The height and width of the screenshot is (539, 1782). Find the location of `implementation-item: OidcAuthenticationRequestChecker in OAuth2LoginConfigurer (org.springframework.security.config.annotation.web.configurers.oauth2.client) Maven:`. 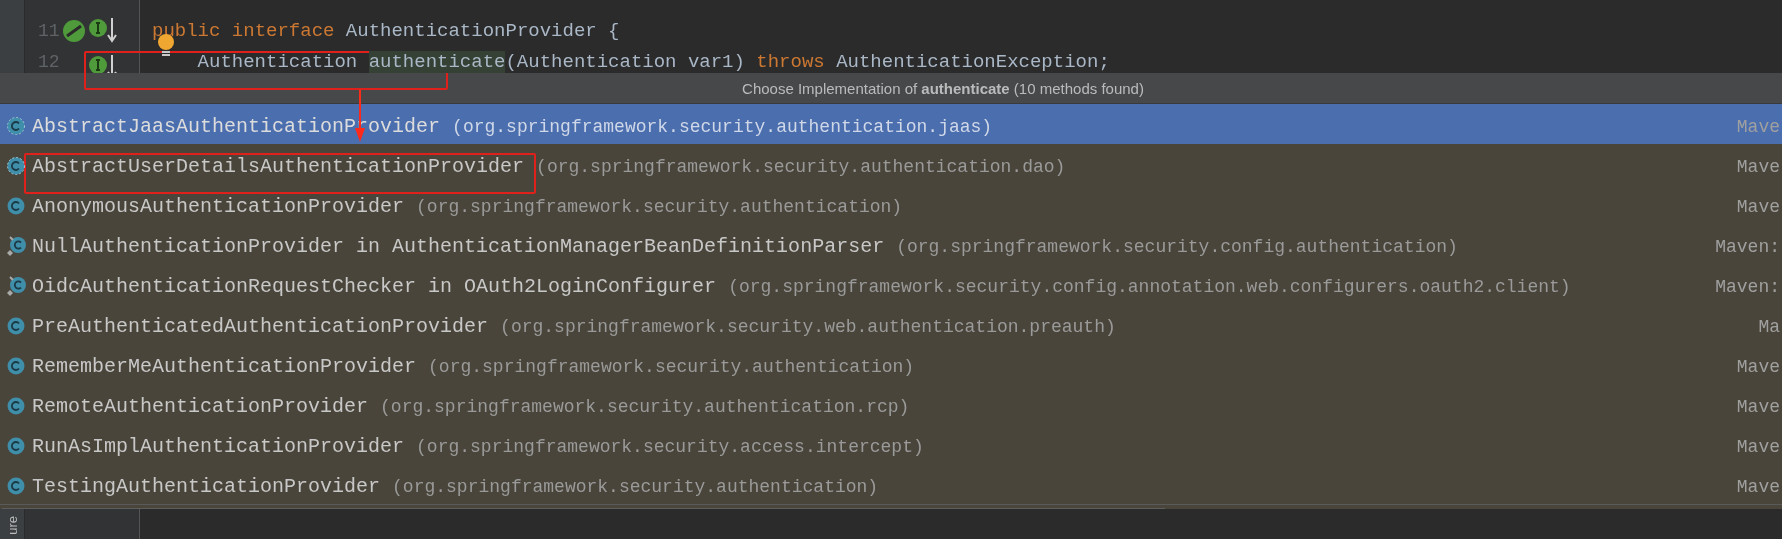

implementation-item: OidcAuthenticationRequestChecker in OAuth2LoginConfigurer (org.springframework.security.config.annotation.web.configurers.oauth2.client) Maven: is located at coordinates (891, 284).